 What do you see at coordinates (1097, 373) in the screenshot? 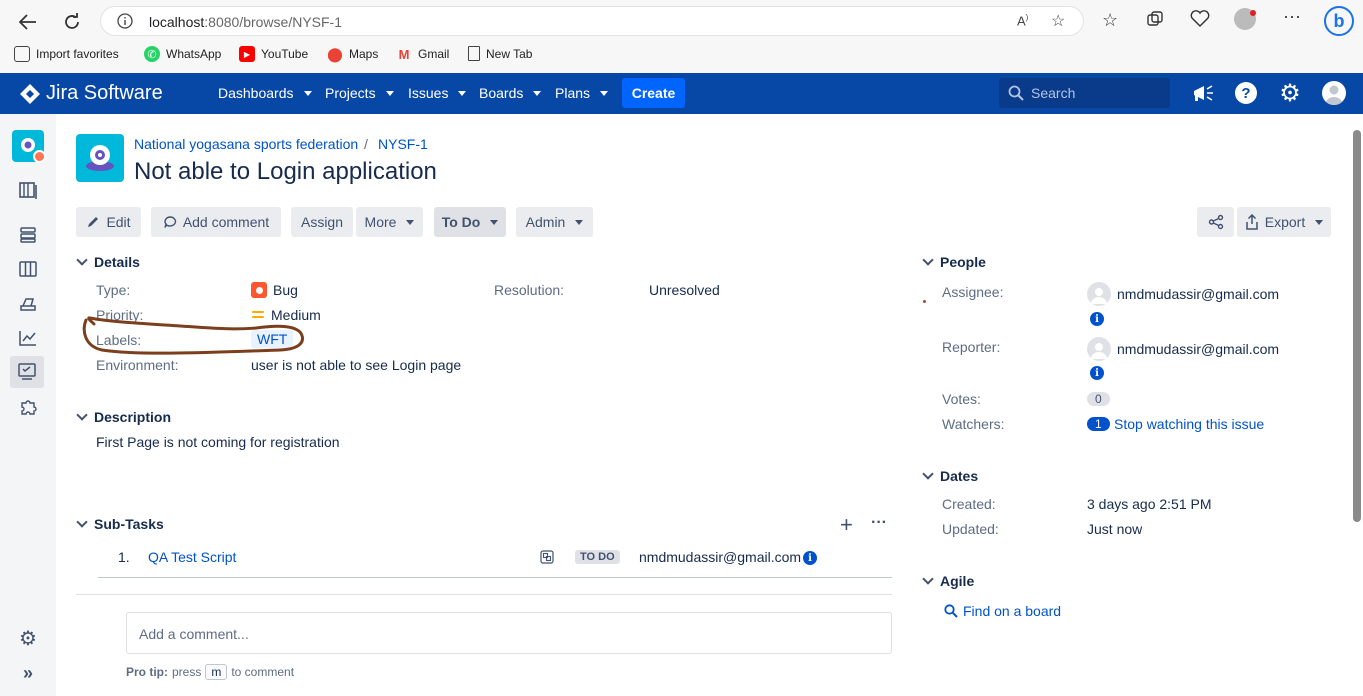
I see `reporter-info-icon: i` at bounding box center [1097, 373].